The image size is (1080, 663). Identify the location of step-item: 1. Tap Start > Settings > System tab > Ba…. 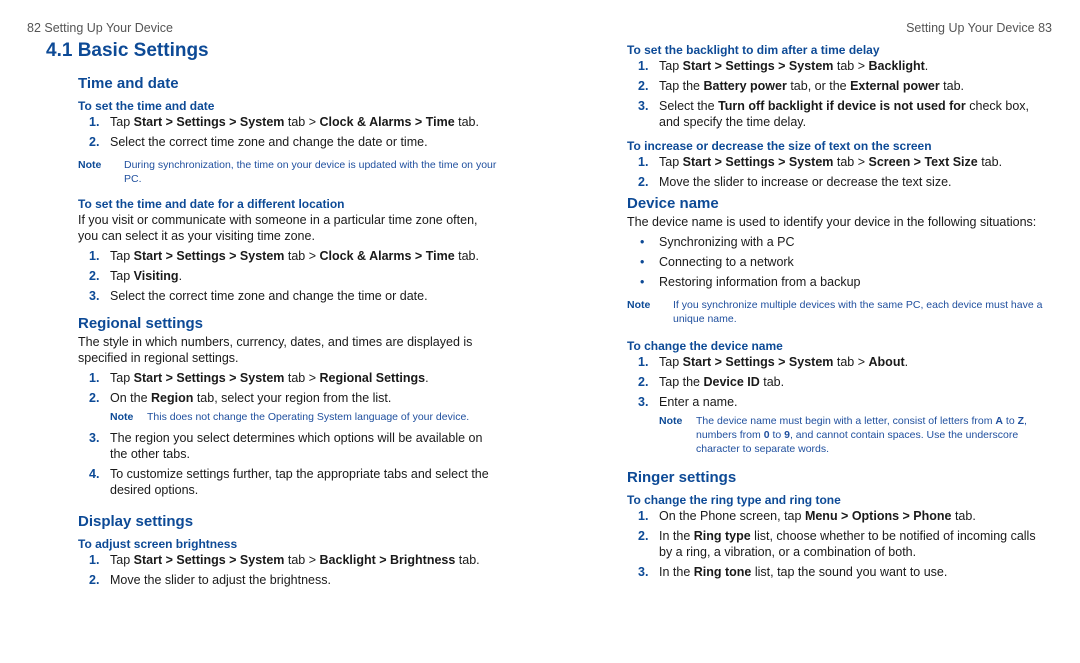
(288, 560).